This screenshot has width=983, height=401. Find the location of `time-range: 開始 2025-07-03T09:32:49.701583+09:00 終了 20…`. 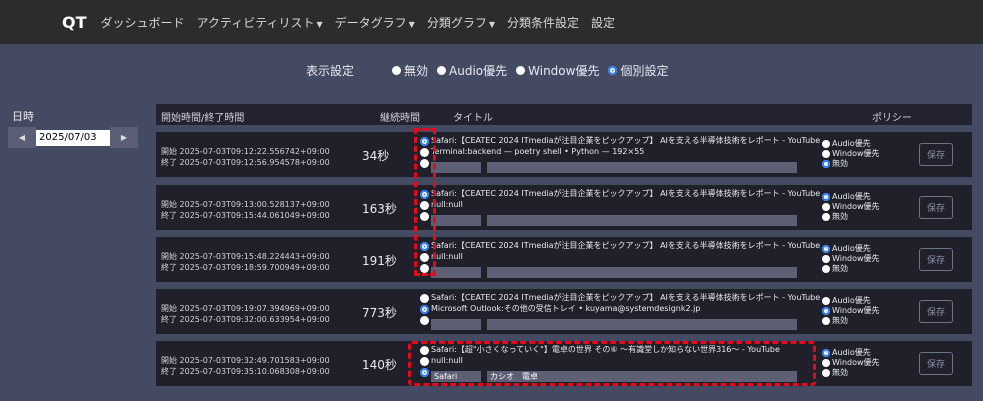

time-range: 開始 2025-07-03T09:32:49.701583+09:00 終了 20… is located at coordinates (245, 366).